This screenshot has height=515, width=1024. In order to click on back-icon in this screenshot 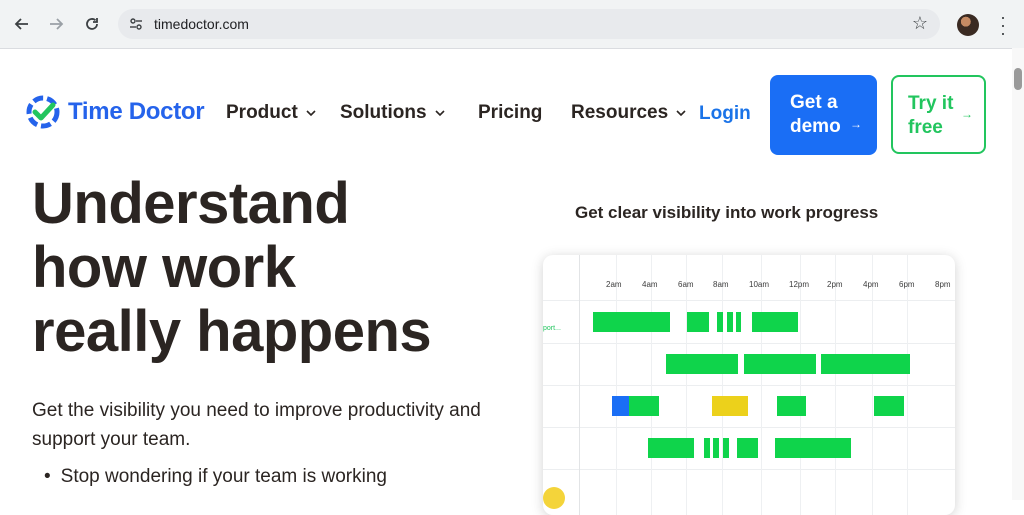, I will do `click(22, 24)`.